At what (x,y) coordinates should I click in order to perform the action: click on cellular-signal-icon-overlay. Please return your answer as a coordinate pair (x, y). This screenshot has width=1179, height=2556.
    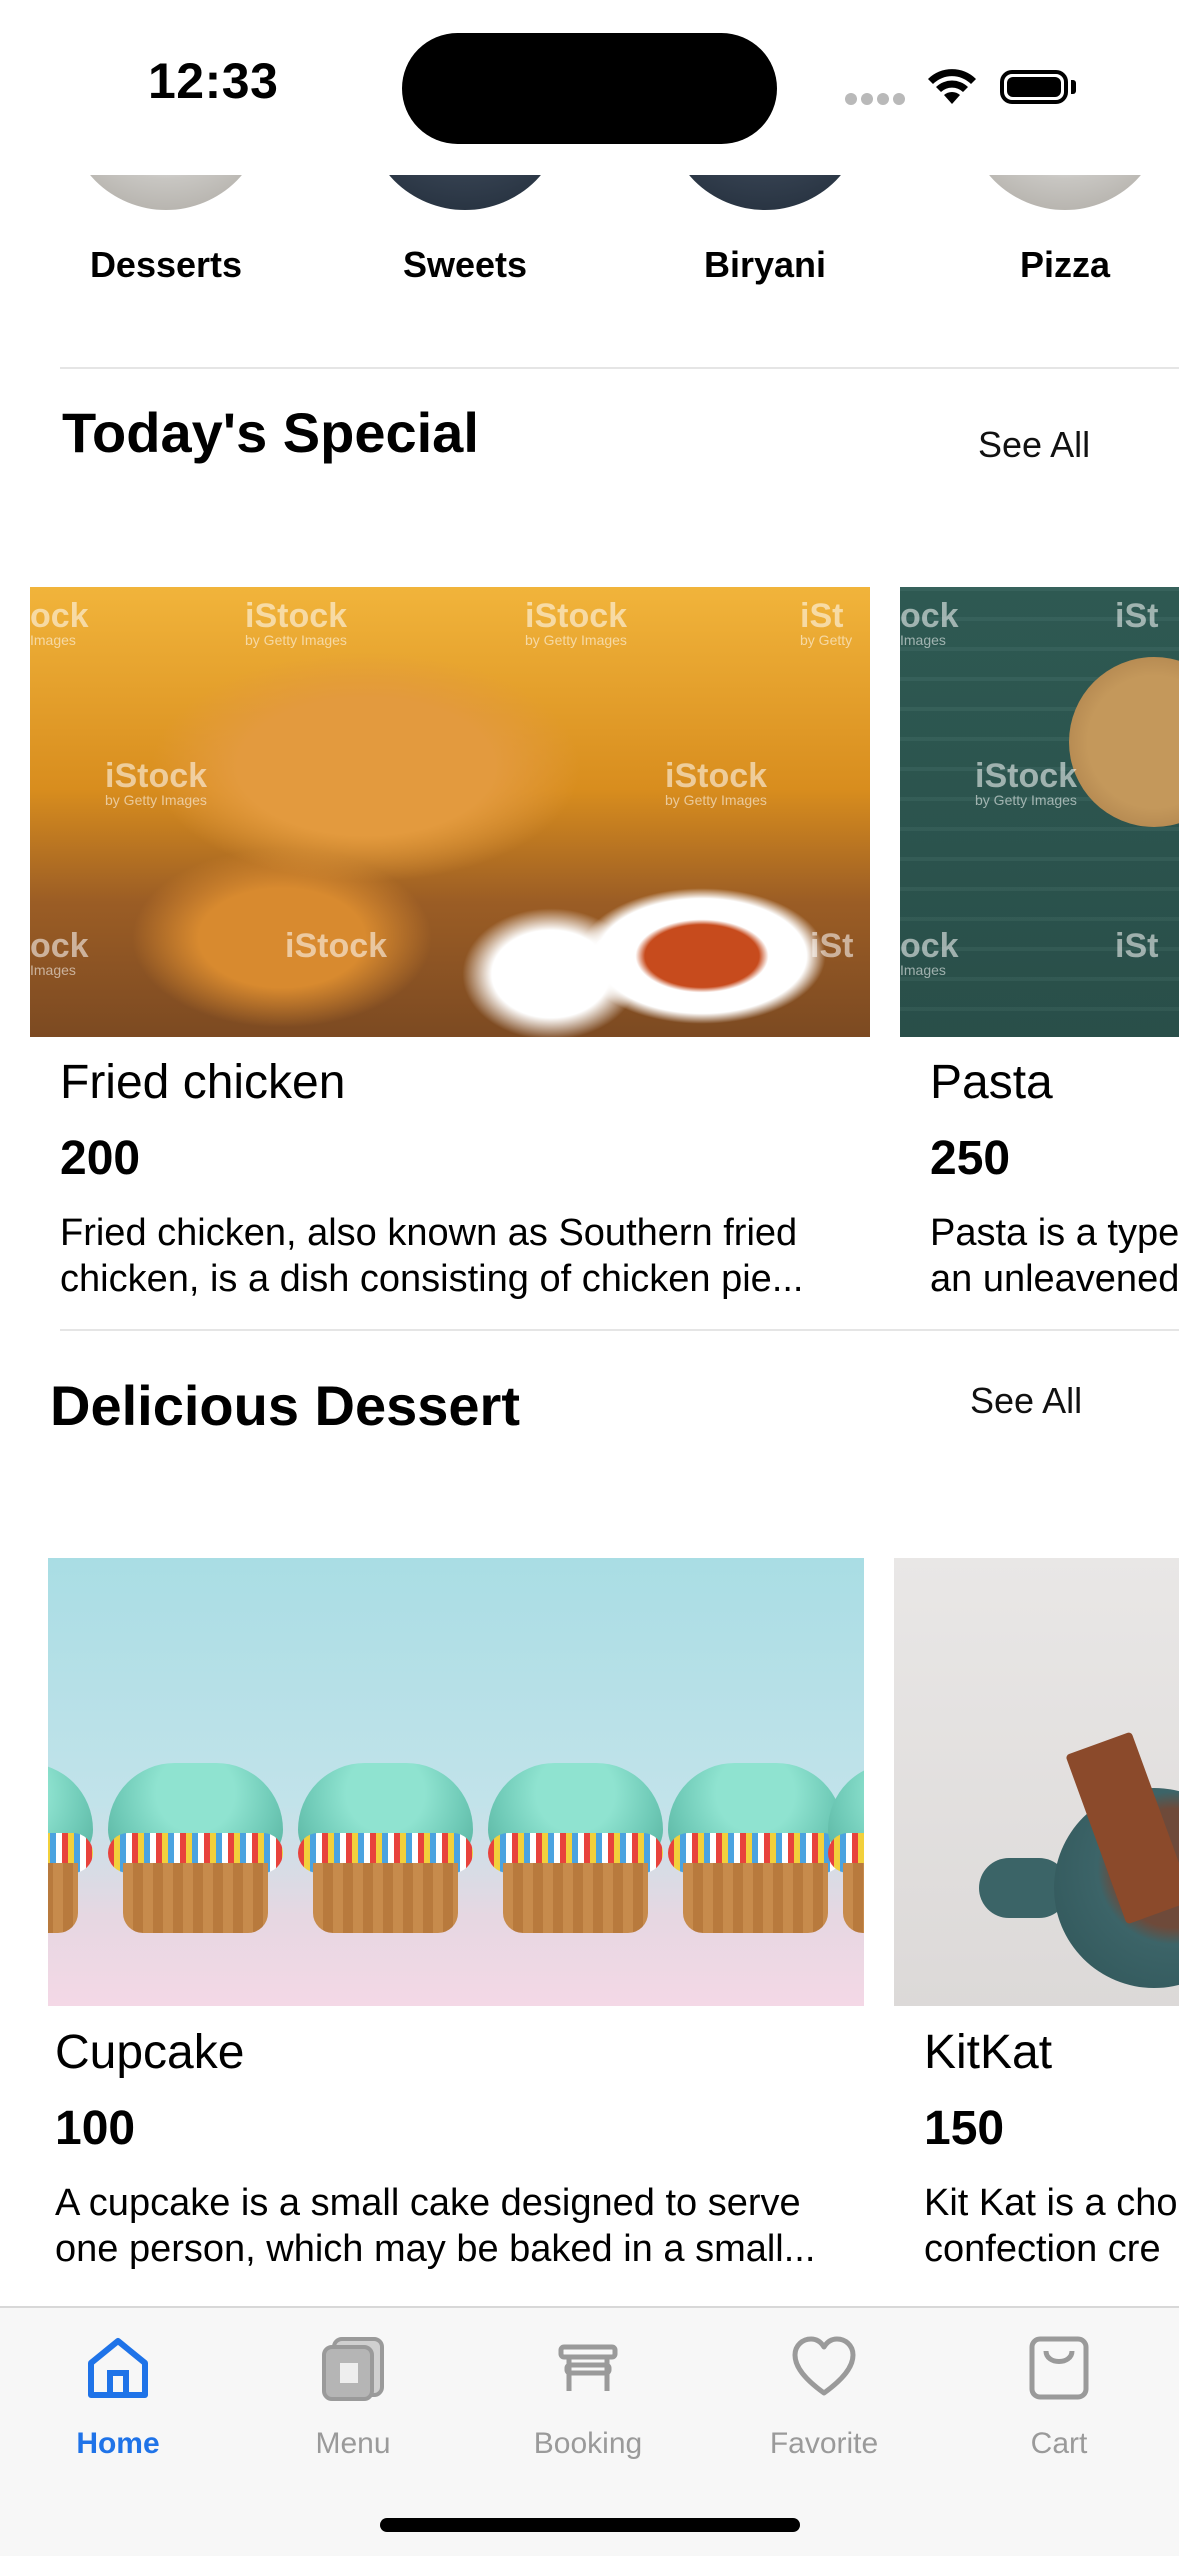
    Looking at the image, I should click on (877, 101).